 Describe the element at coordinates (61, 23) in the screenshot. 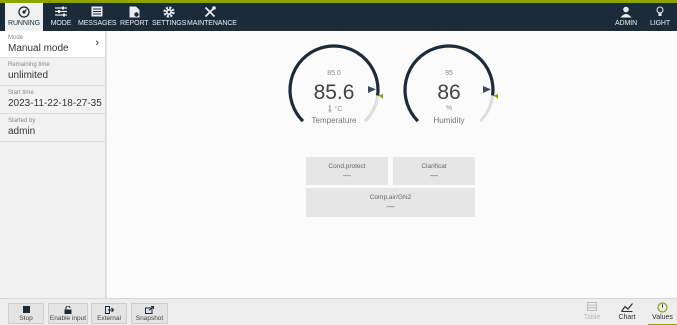

I see `mode-label: MODE` at that location.